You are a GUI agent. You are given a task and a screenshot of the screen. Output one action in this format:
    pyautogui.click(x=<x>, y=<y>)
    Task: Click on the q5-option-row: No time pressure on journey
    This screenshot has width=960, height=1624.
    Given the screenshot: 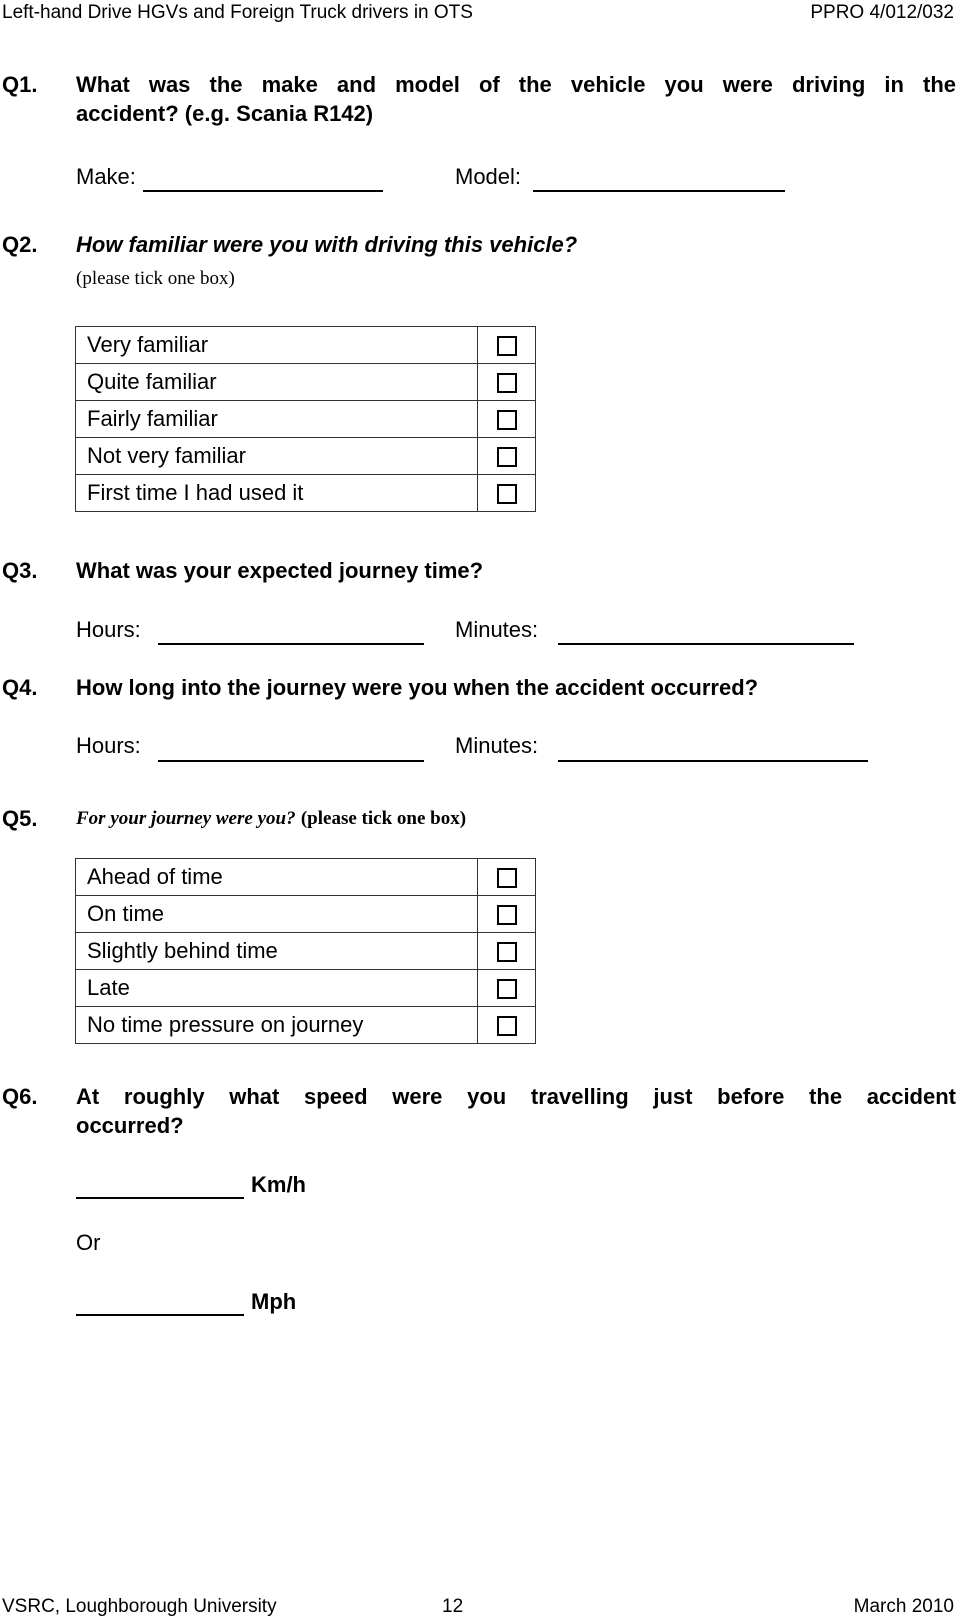 What is the action you would take?
    pyautogui.click(x=305, y=1025)
    